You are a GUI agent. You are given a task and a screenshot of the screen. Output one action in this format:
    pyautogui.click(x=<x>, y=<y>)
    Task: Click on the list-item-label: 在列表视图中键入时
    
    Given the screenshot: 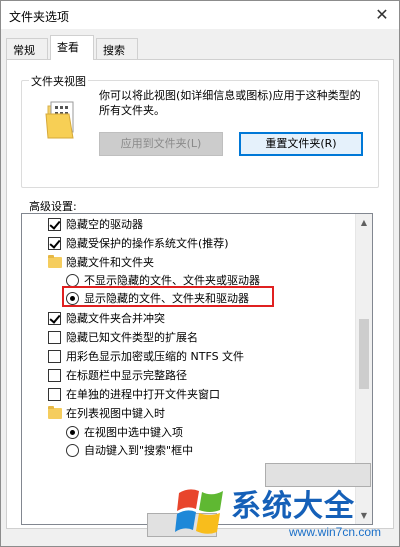 What is the action you would take?
    pyautogui.click(x=115, y=413)
    